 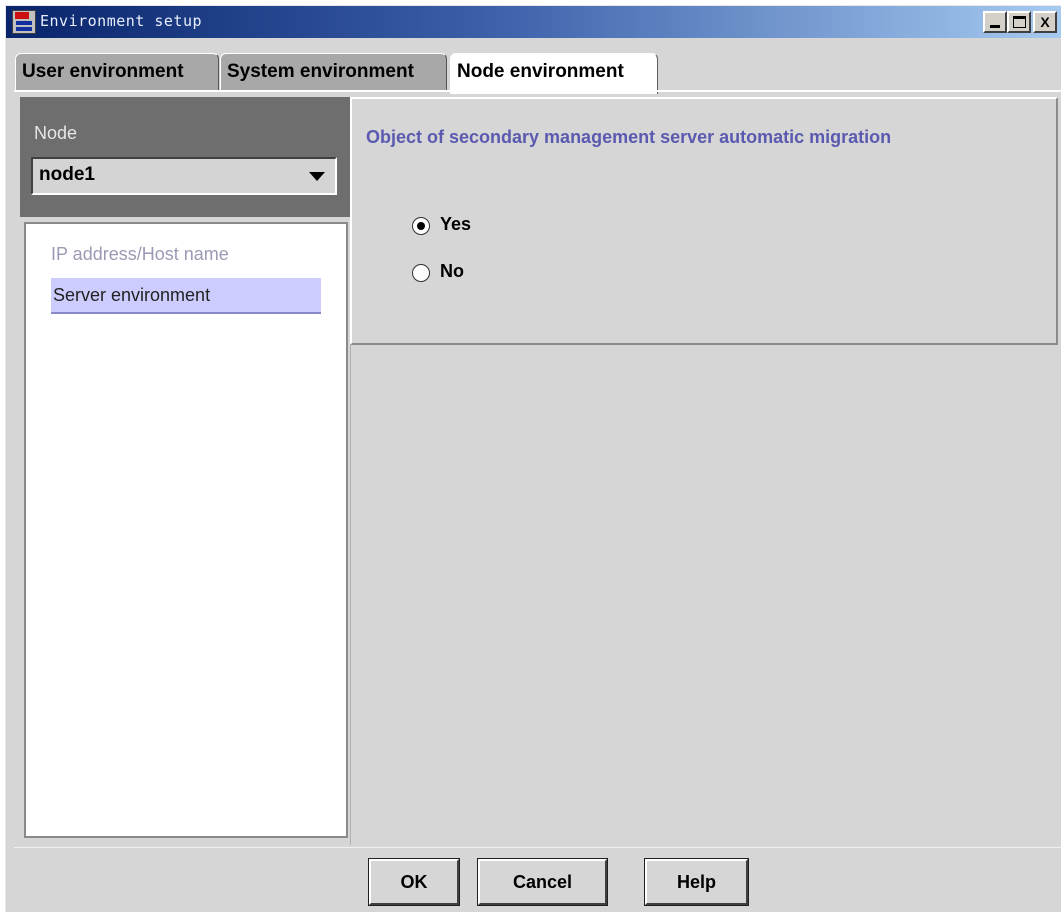 I want to click on title-bar: Environment setup X, so click(x=533, y=22).